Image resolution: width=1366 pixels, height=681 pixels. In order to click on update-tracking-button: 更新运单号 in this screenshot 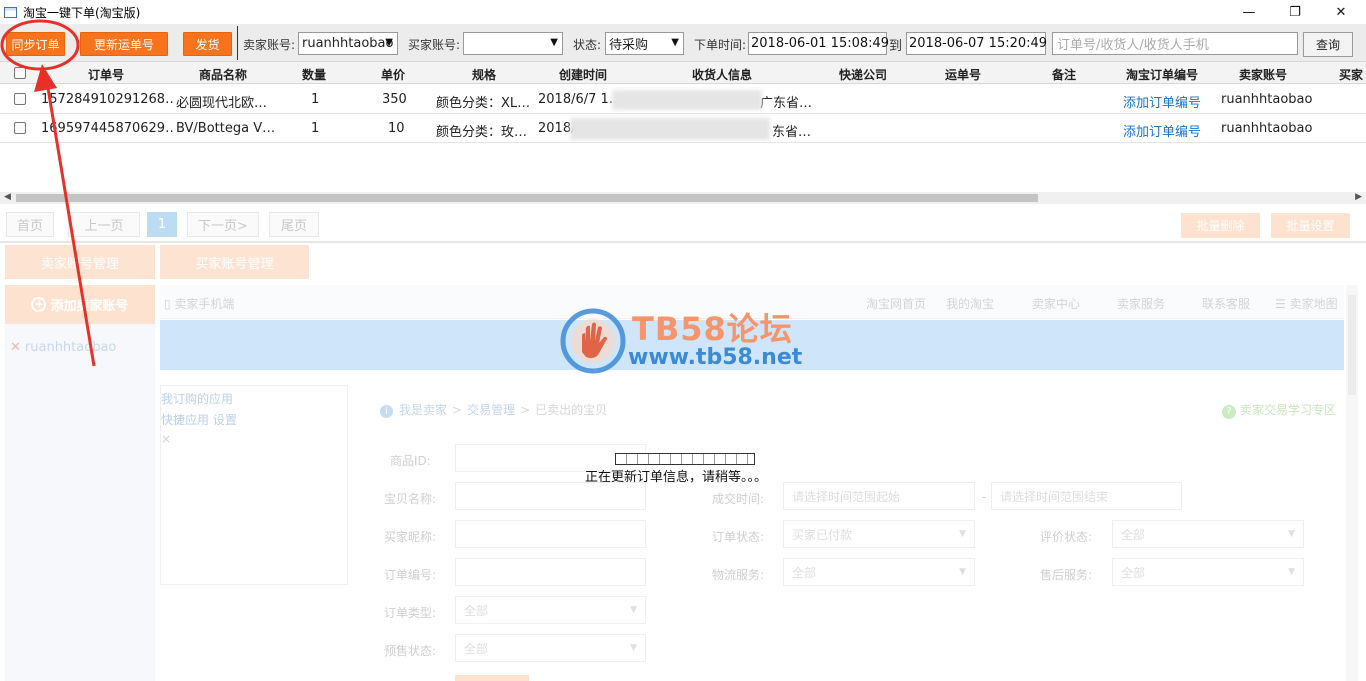, I will do `click(124, 44)`.